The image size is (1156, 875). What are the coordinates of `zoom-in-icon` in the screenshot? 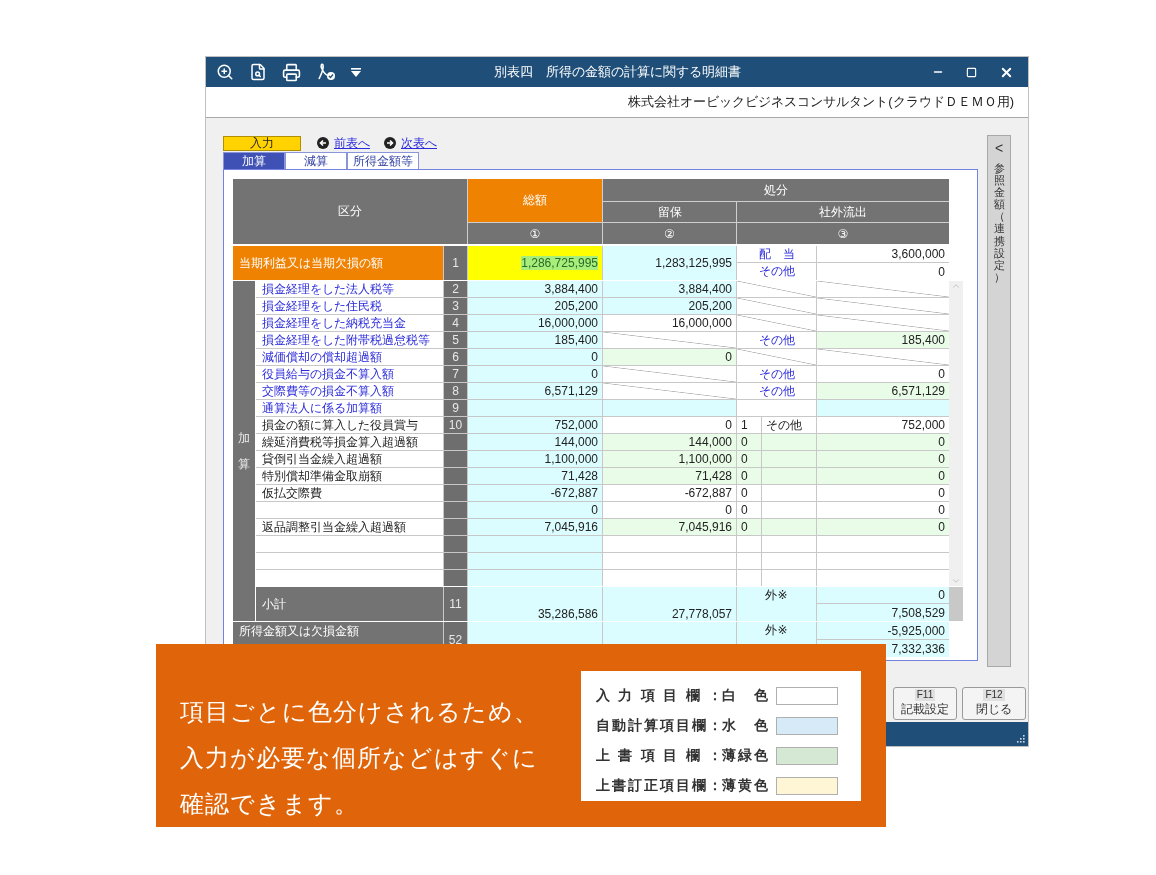 It's located at (225, 72).